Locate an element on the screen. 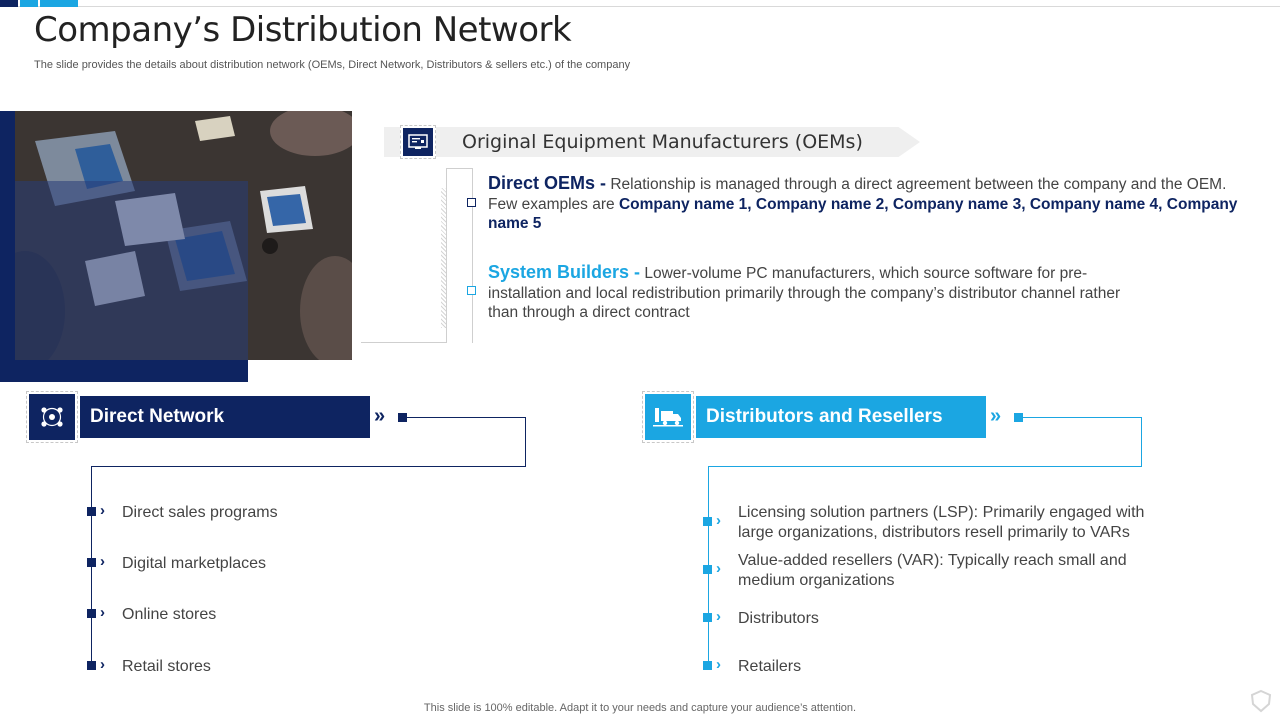 The width and height of the screenshot is (1280, 720). distributors-icon-frame is located at coordinates (668, 417).